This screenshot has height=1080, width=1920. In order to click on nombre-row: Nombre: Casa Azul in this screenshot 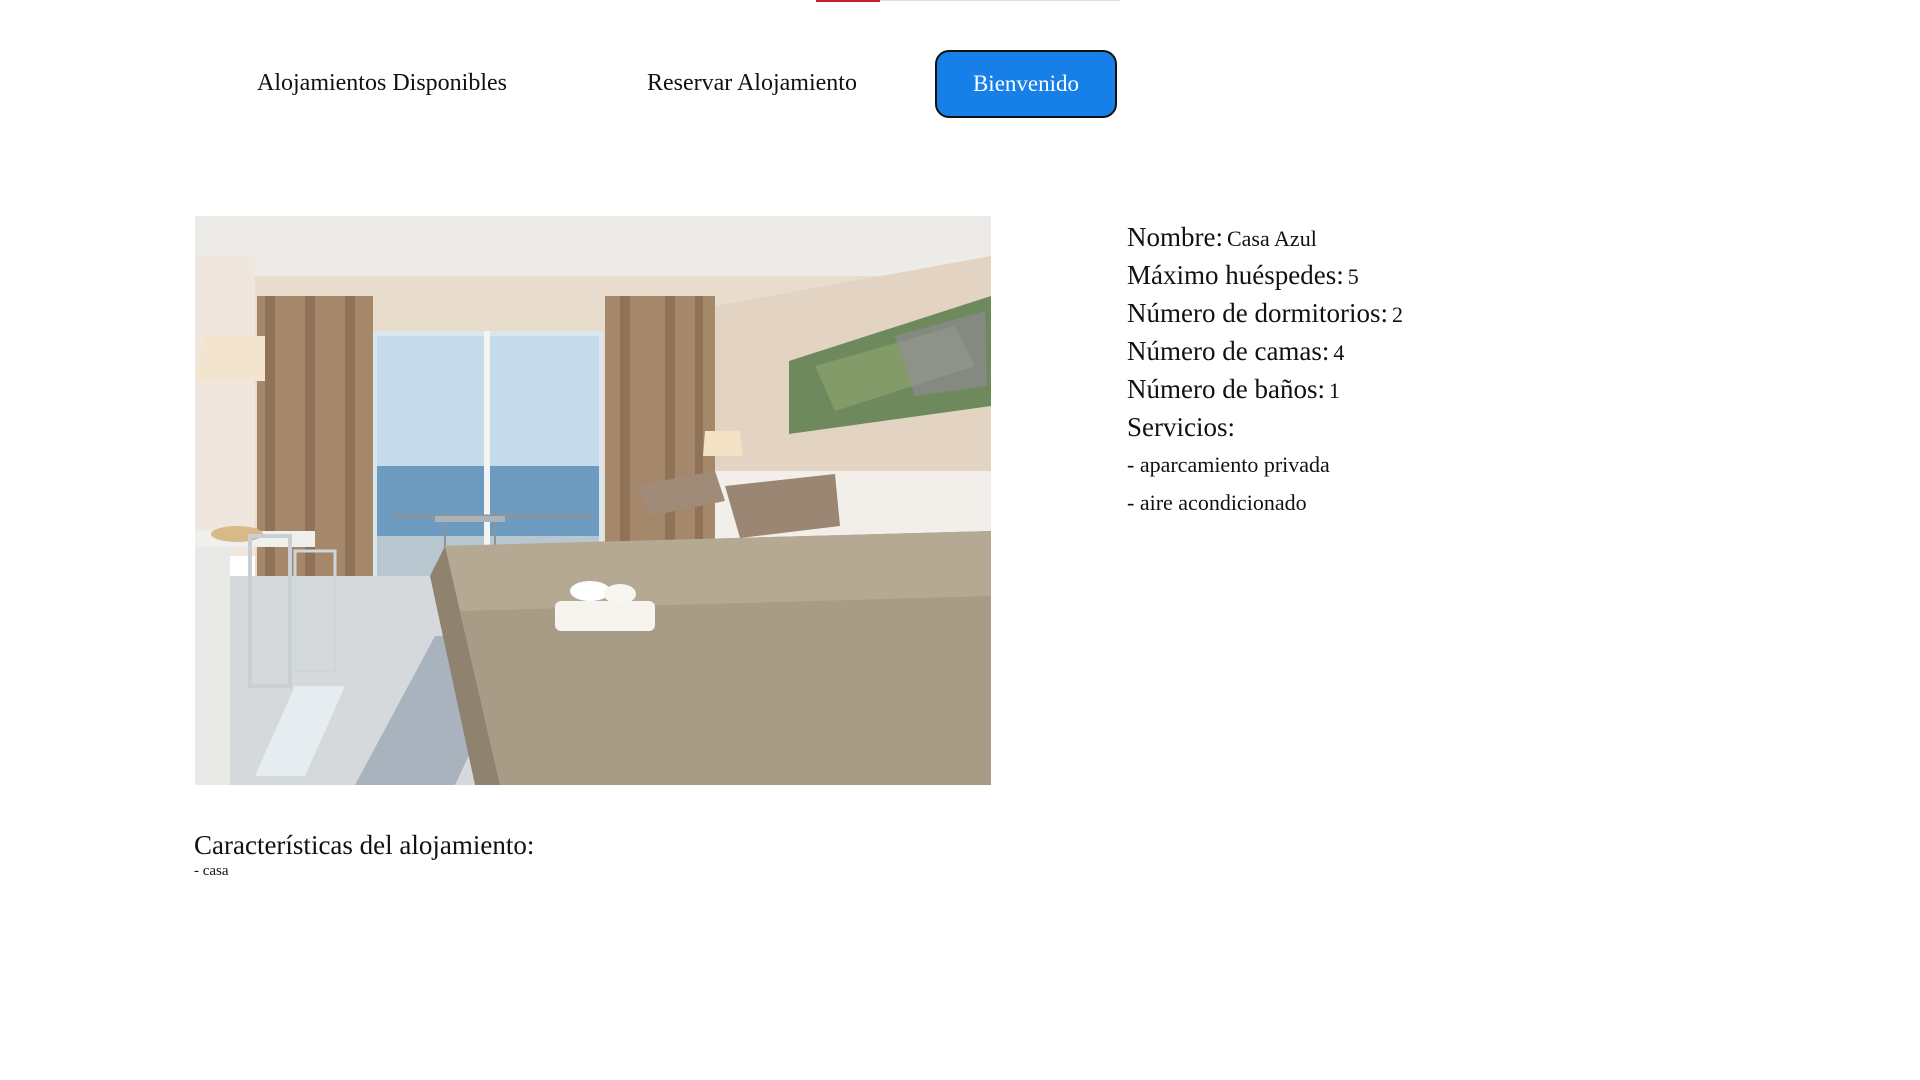, I will do `click(1265, 237)`.